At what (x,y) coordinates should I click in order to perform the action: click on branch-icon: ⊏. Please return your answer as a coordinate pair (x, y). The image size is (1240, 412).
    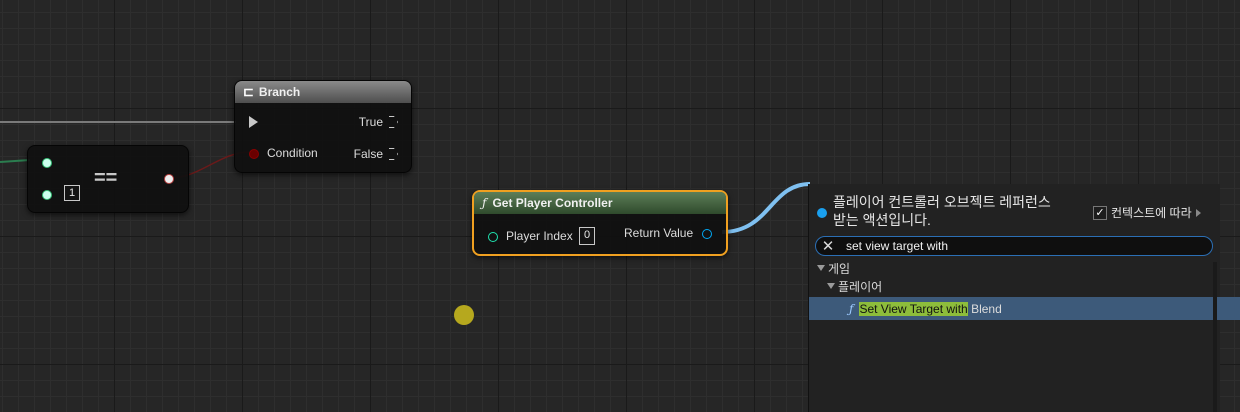
    Looking at the image, I should click on (248, 91).